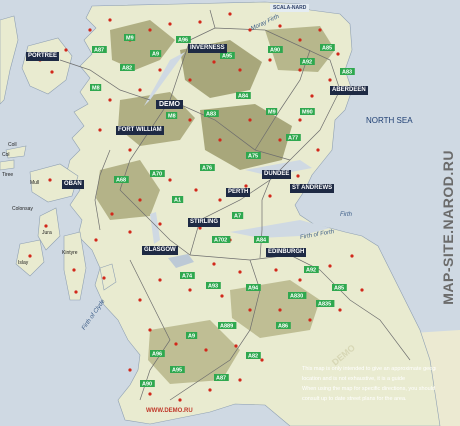 Image resolution: width=460 pixels, height=426 pixels. I want to click on svg-text: A9, so click(155, 55).